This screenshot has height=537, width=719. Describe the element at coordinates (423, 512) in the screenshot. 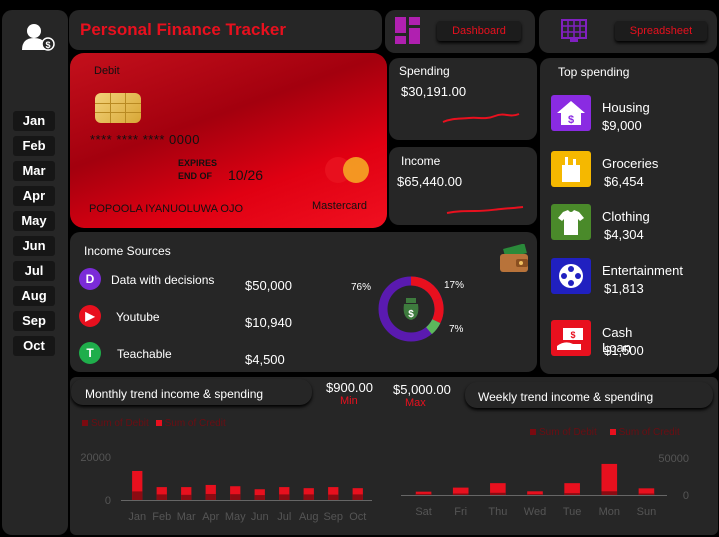

I see `x-tick-label: Sat` at that location.